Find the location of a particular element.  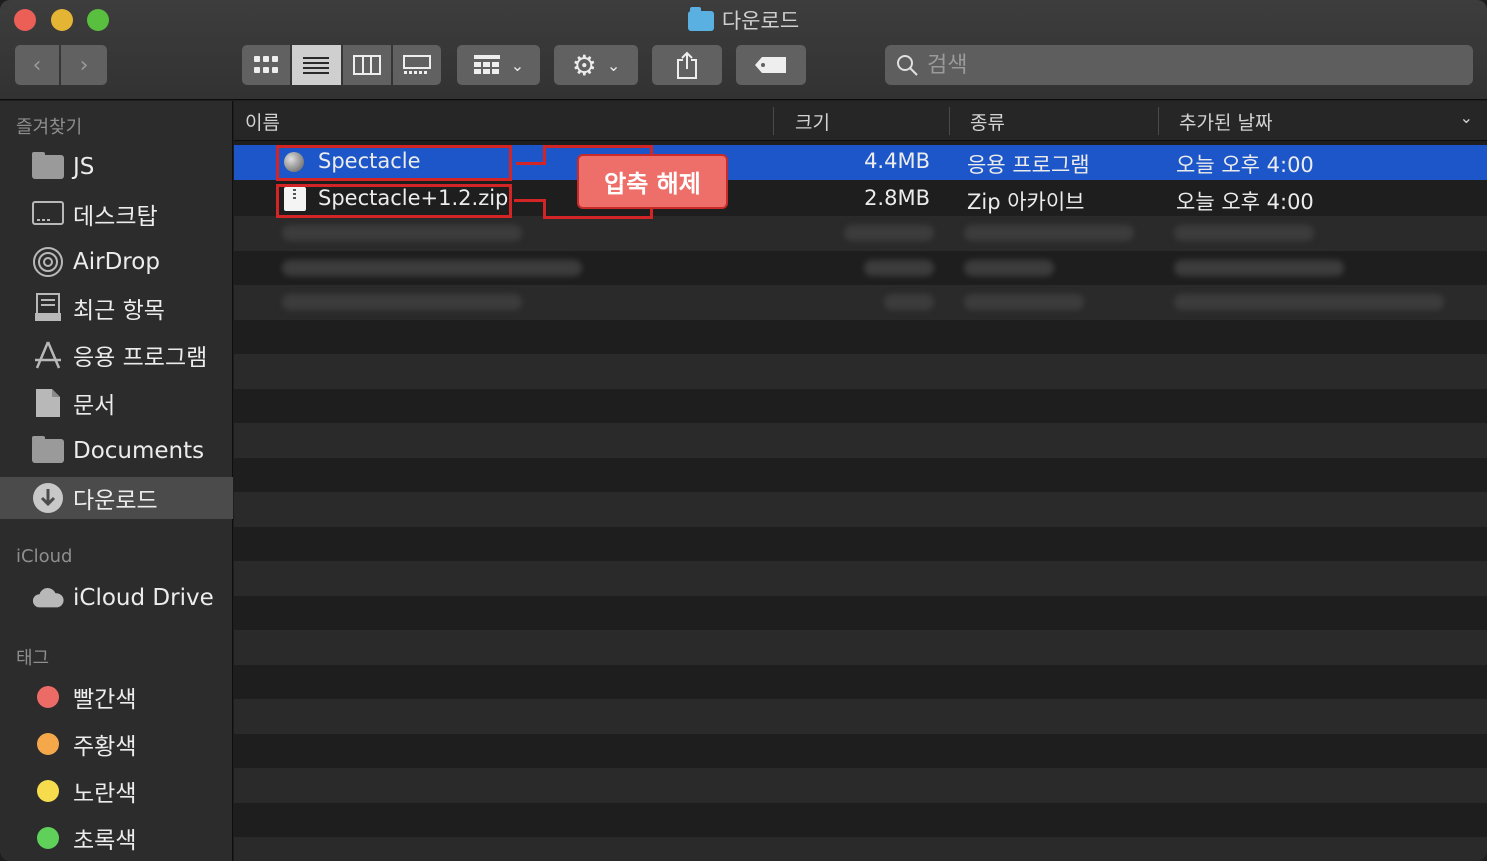

search-input is located at coordinates (1187, 65).